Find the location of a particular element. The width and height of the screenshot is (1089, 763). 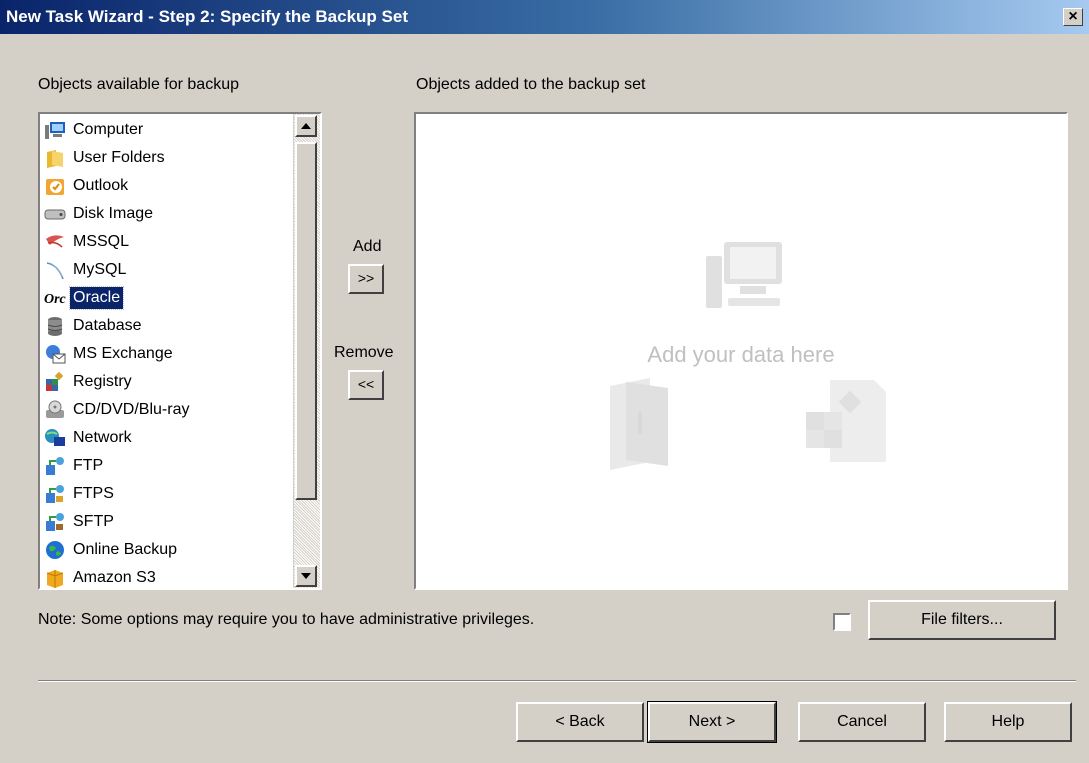

list-item-online-backup: Online Backup is located at coordinates (169, 550).